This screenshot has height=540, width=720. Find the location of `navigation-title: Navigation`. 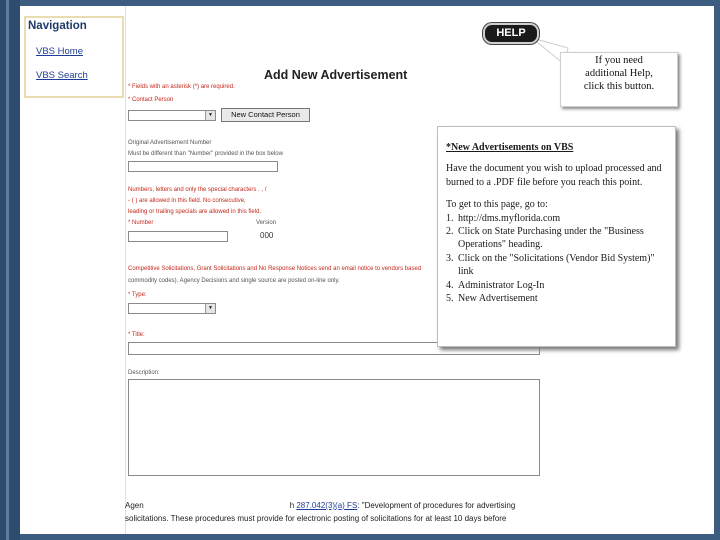

navigation-title: Navigation is located at coordinates (57, 26).